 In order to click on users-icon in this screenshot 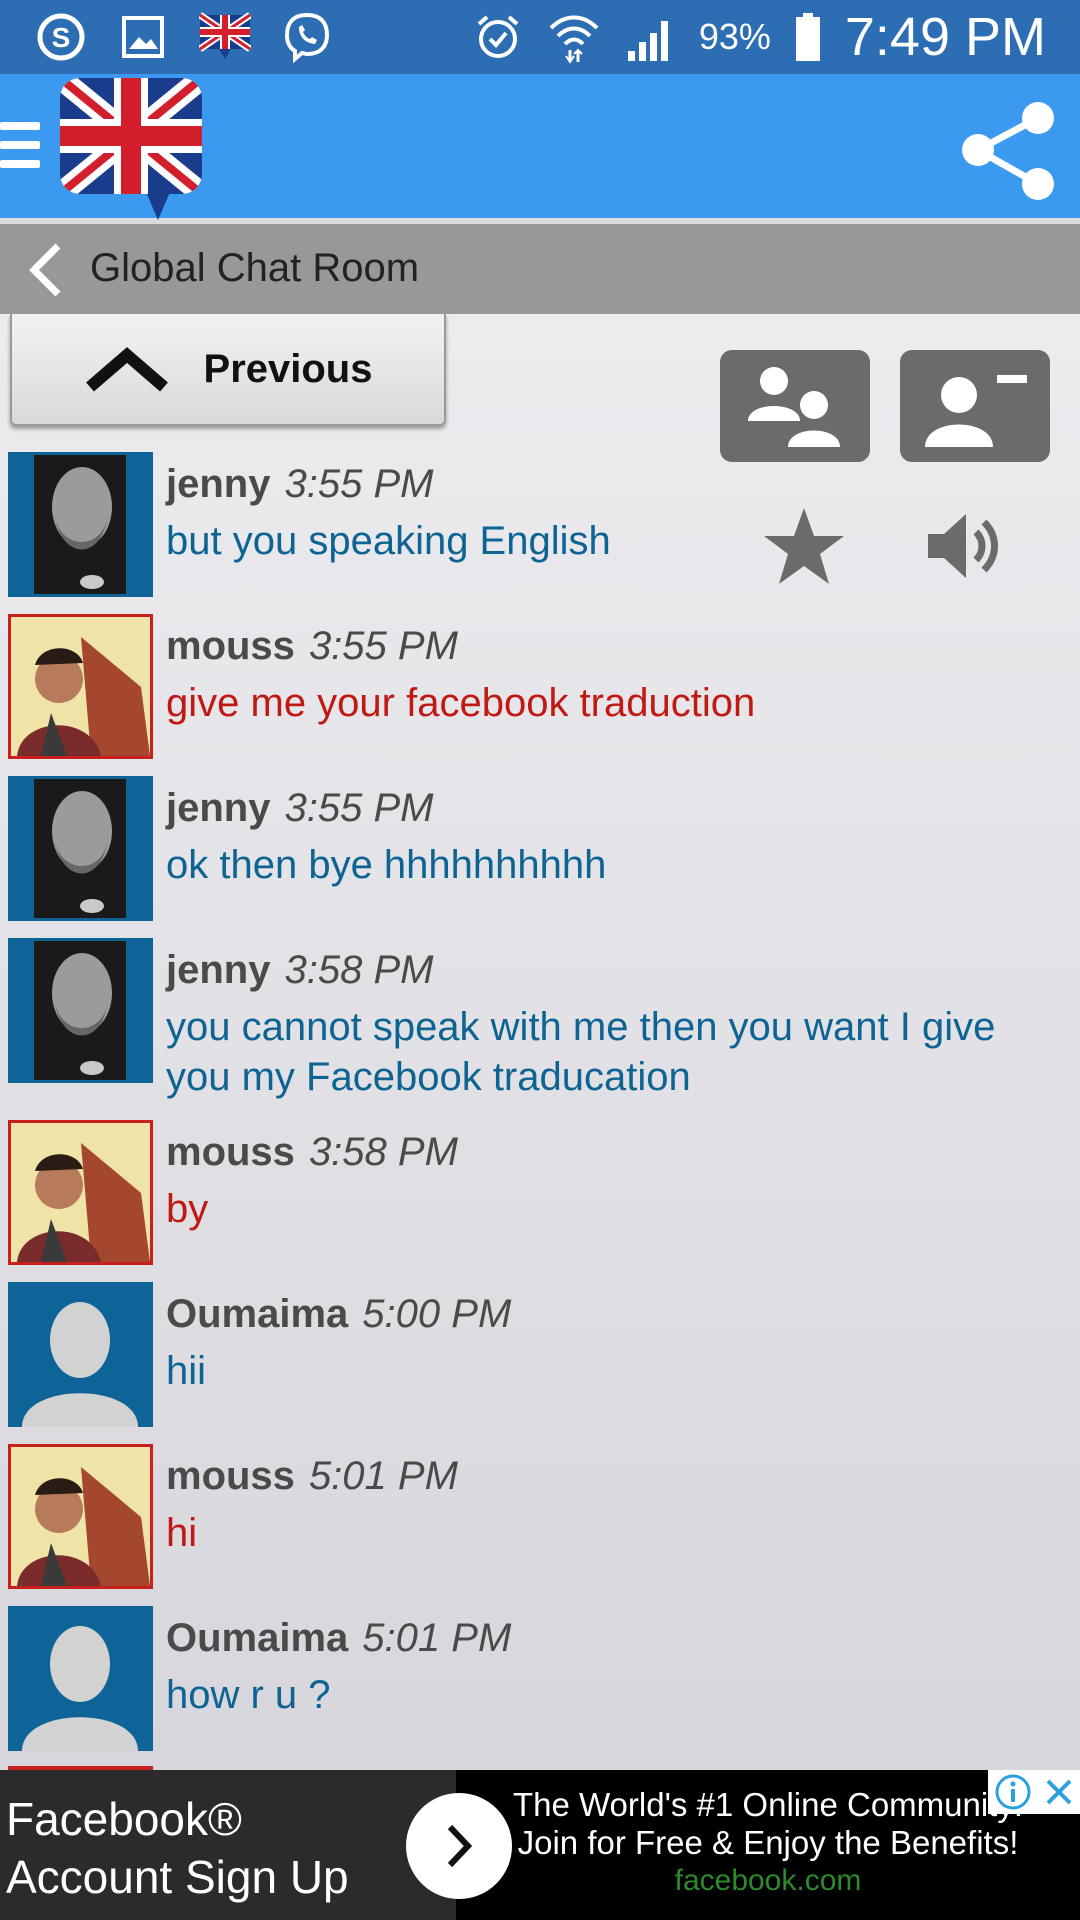, I will do `click(794, 407)`.